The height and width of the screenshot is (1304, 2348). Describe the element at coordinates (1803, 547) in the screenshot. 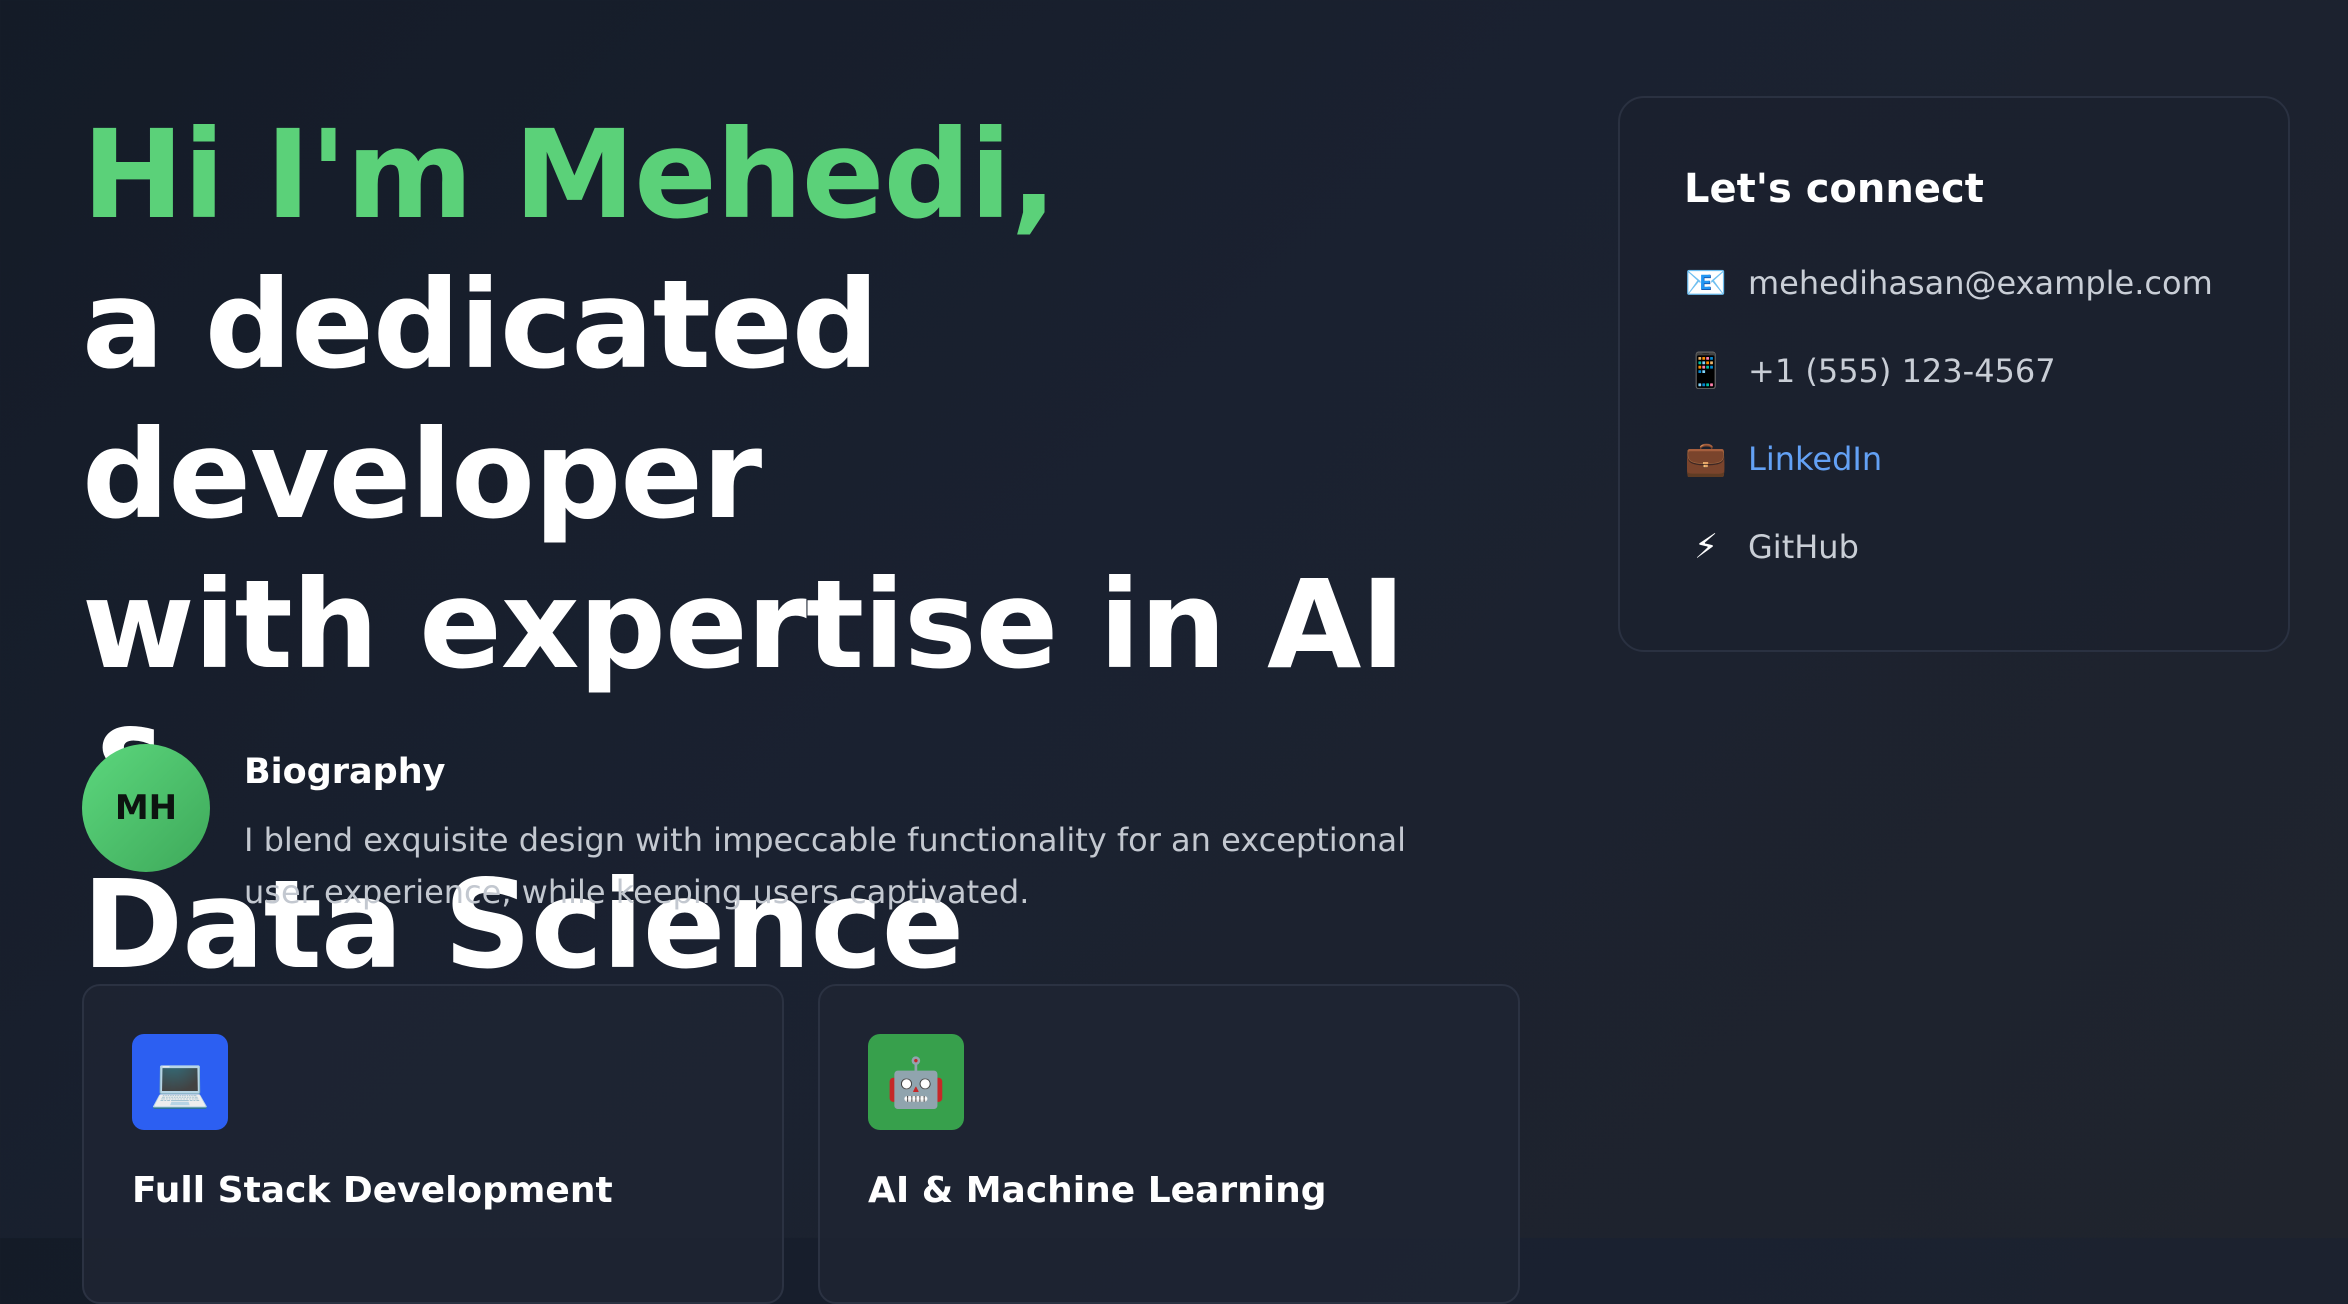

I see `github-link: GitHub` at that location.